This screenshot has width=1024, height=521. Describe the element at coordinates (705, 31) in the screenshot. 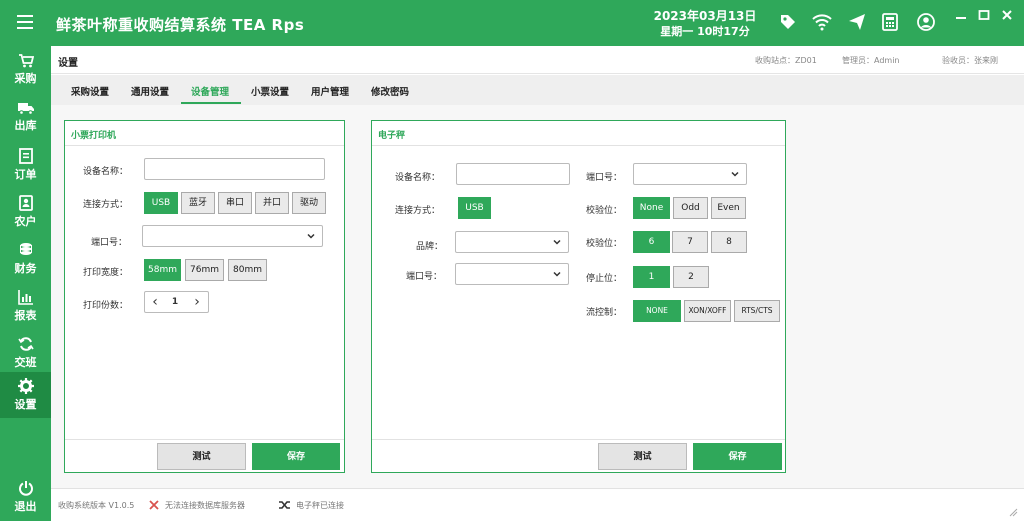

I see `weekday-time-text: 星期一 10时17分` at that location.